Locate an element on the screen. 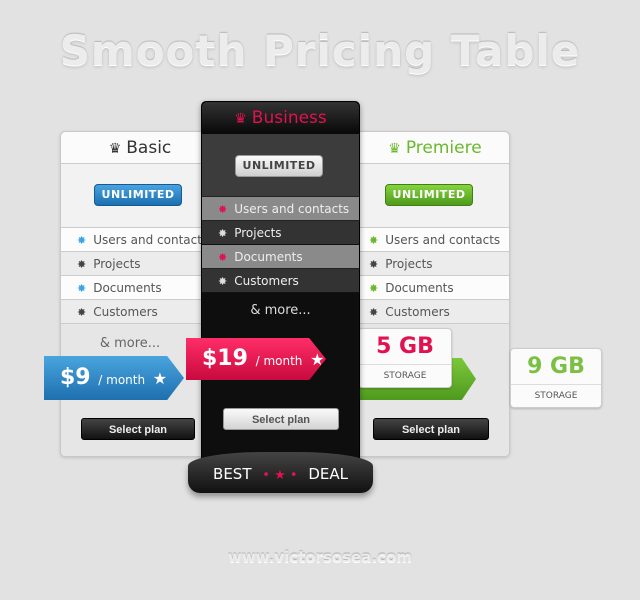 This screenshot has height=600, width=640. price-value: $19 is located at coordinates (225, 358).